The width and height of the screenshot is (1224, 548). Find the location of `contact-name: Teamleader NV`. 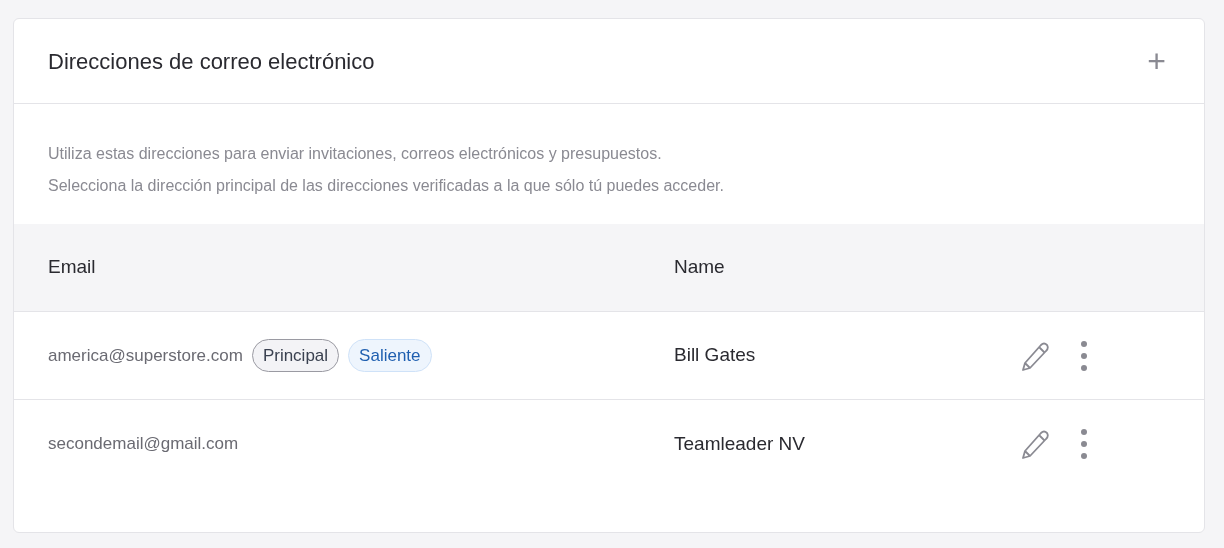

contact-name: Teamleader NV is located at coordinates (740, 443).